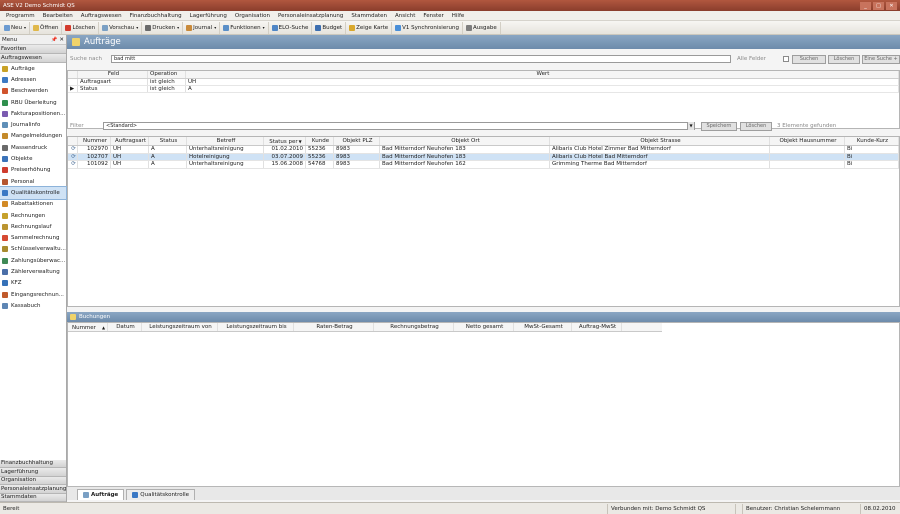  Describe the element at coordinates (291, 27) in the screenshot. I see `toolbar-button-elo-suche: ELO-Suche` at that location.